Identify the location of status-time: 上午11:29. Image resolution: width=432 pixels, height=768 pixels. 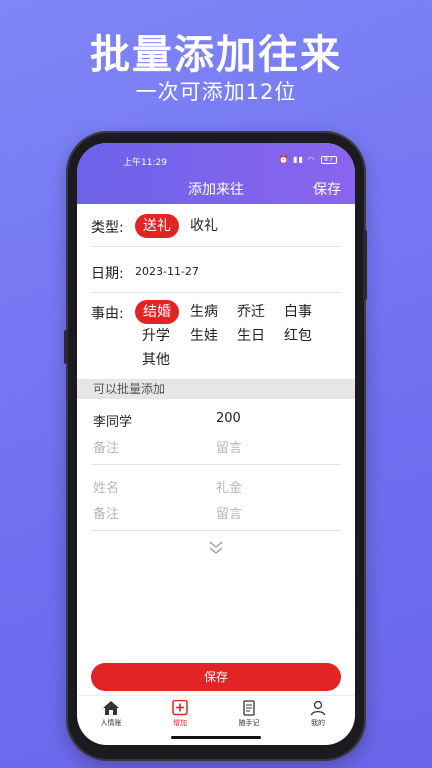
(145, 163).